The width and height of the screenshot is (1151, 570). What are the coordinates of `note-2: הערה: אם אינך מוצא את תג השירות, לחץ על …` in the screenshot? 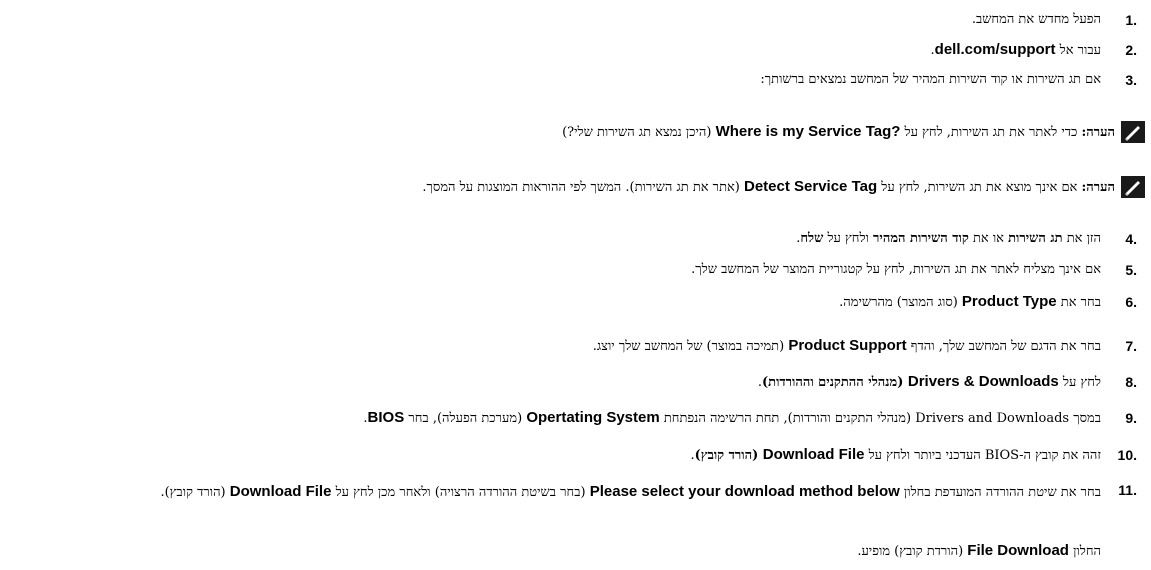 It's located at (575, 188).